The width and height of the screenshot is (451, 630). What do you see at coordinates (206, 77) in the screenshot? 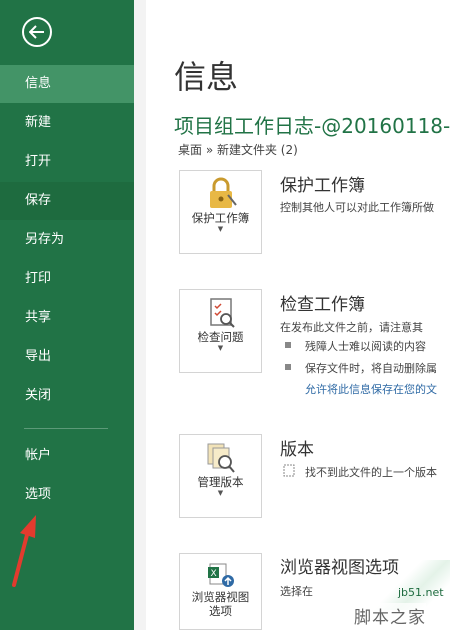
I see `page-title: 信息` at bounding box center [206, 77].